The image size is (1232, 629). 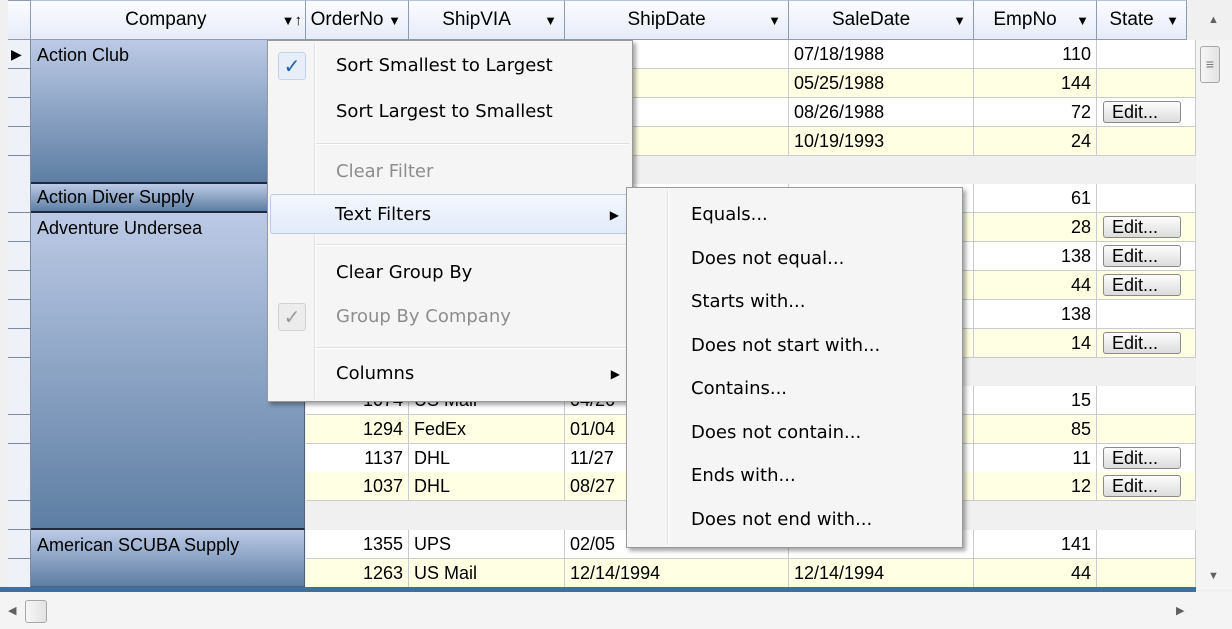 I want to click on cell-ship: FedEx, so click(x=487, y=429).